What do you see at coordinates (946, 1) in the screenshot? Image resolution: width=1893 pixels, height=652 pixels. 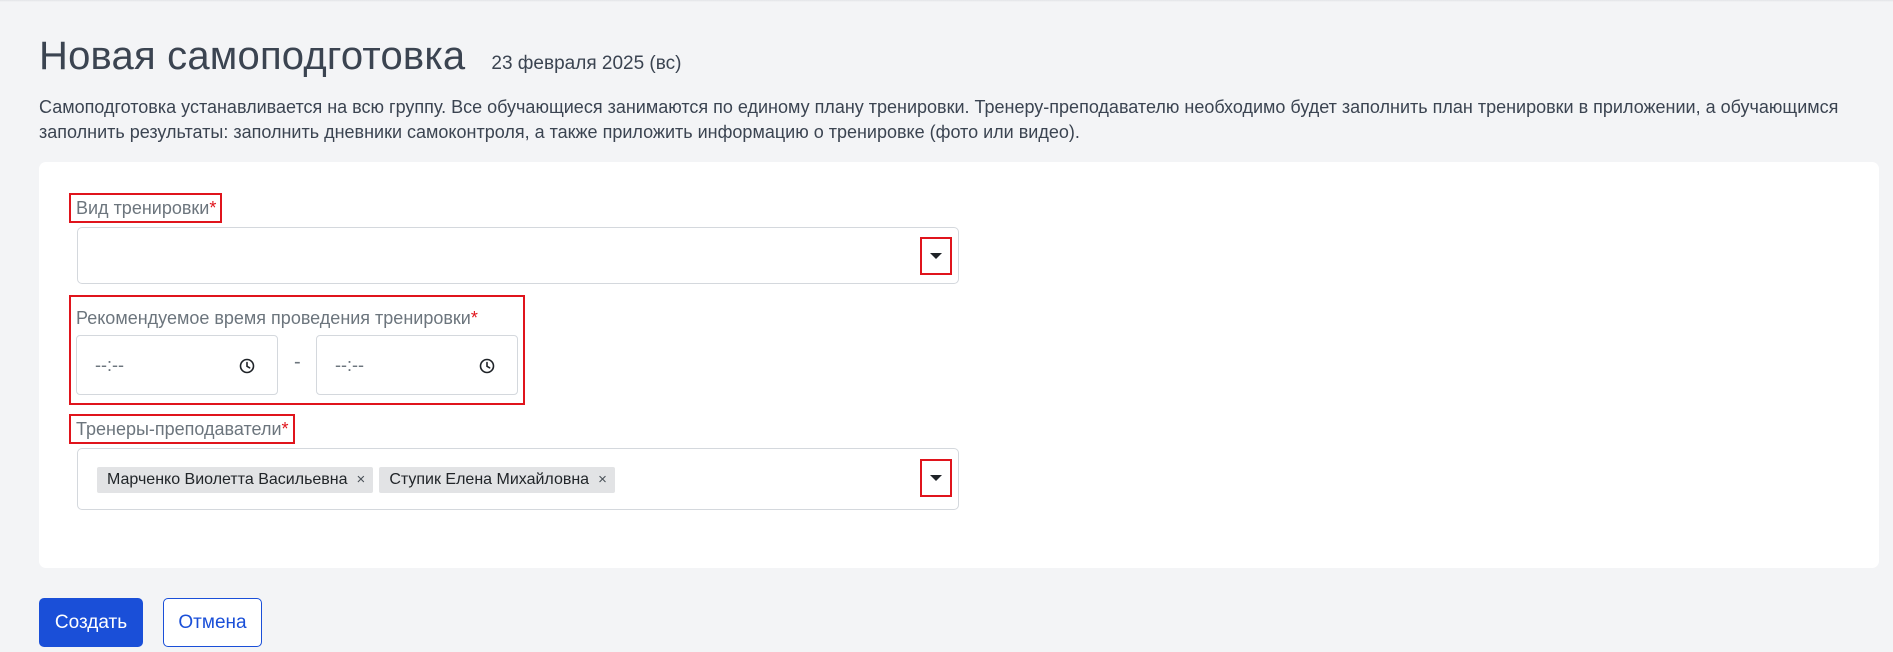 I see `top-shadow` at bounding box center [946, 1].